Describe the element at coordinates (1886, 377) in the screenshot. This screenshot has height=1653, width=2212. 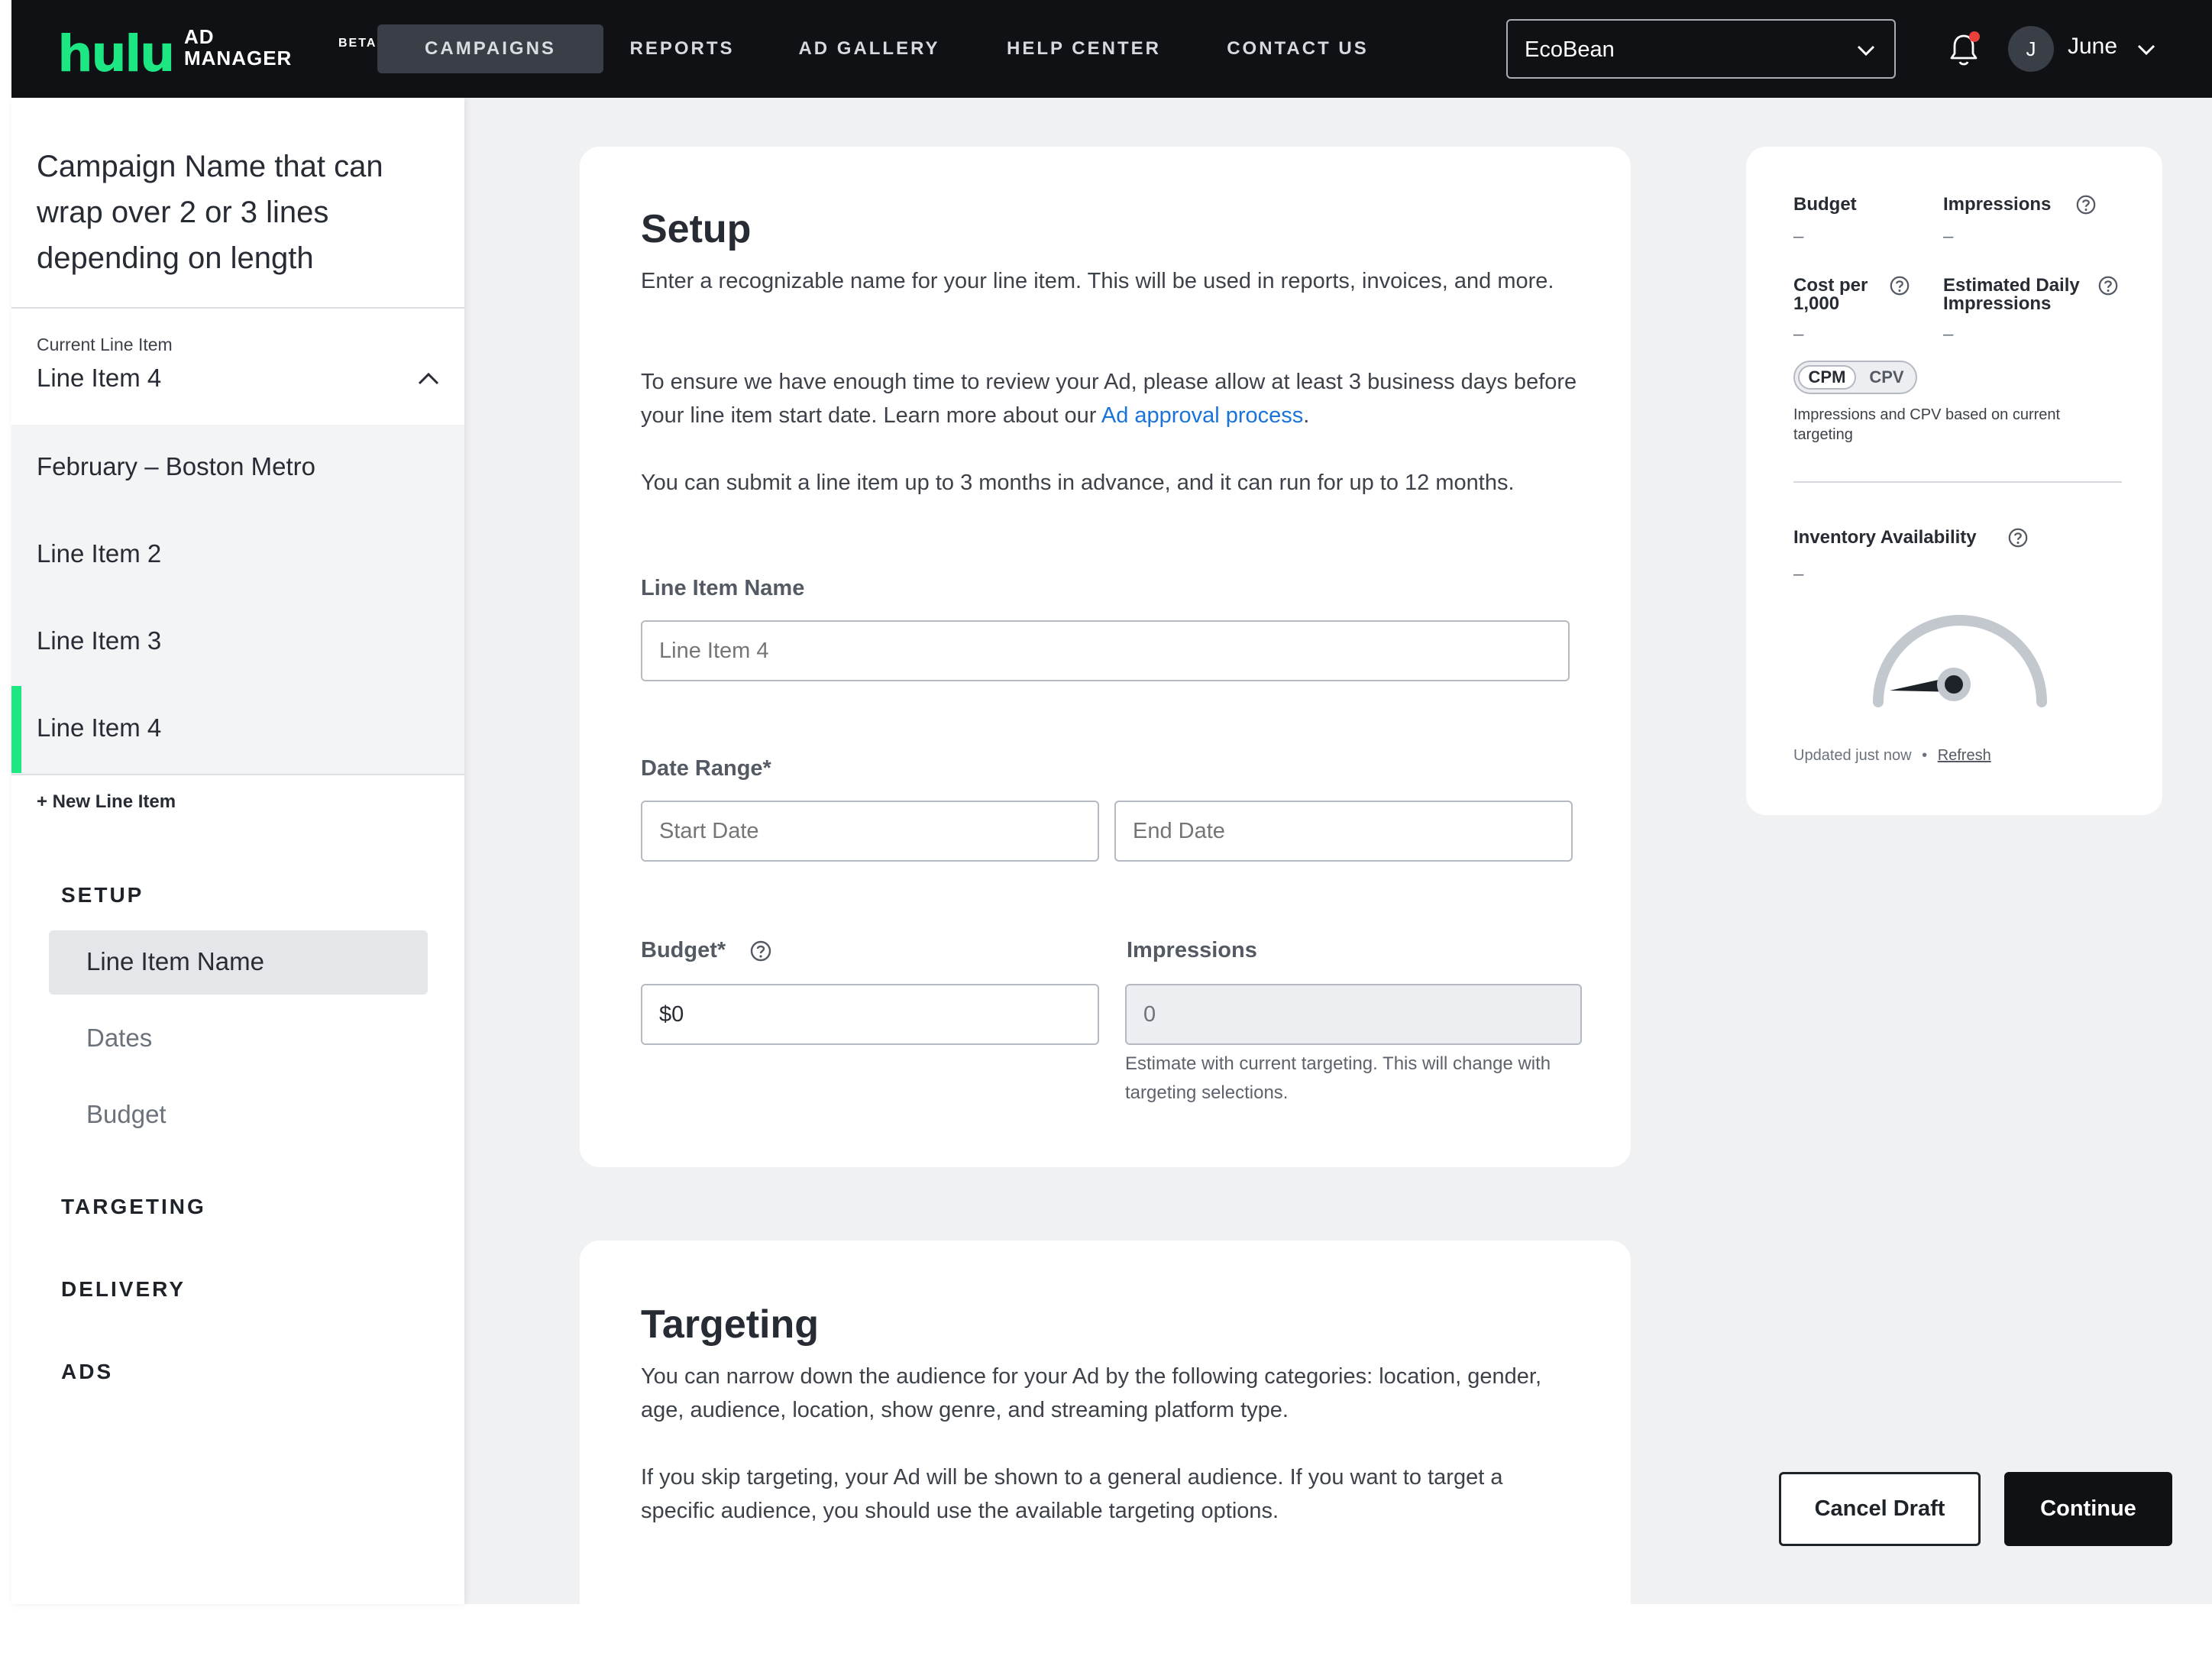
I see `toggle-option-cpv: CPV` at that location.